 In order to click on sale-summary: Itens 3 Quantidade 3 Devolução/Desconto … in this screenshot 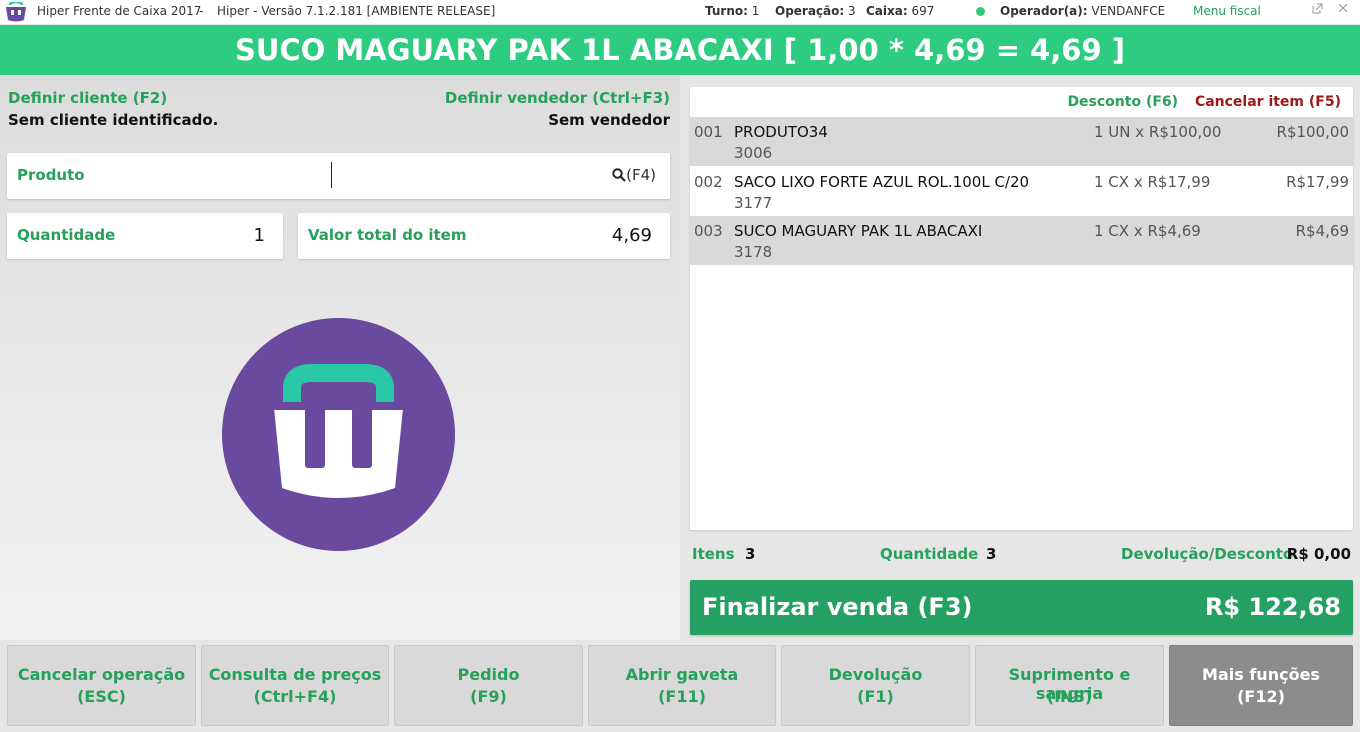, I will do `click(1021, 556)`.